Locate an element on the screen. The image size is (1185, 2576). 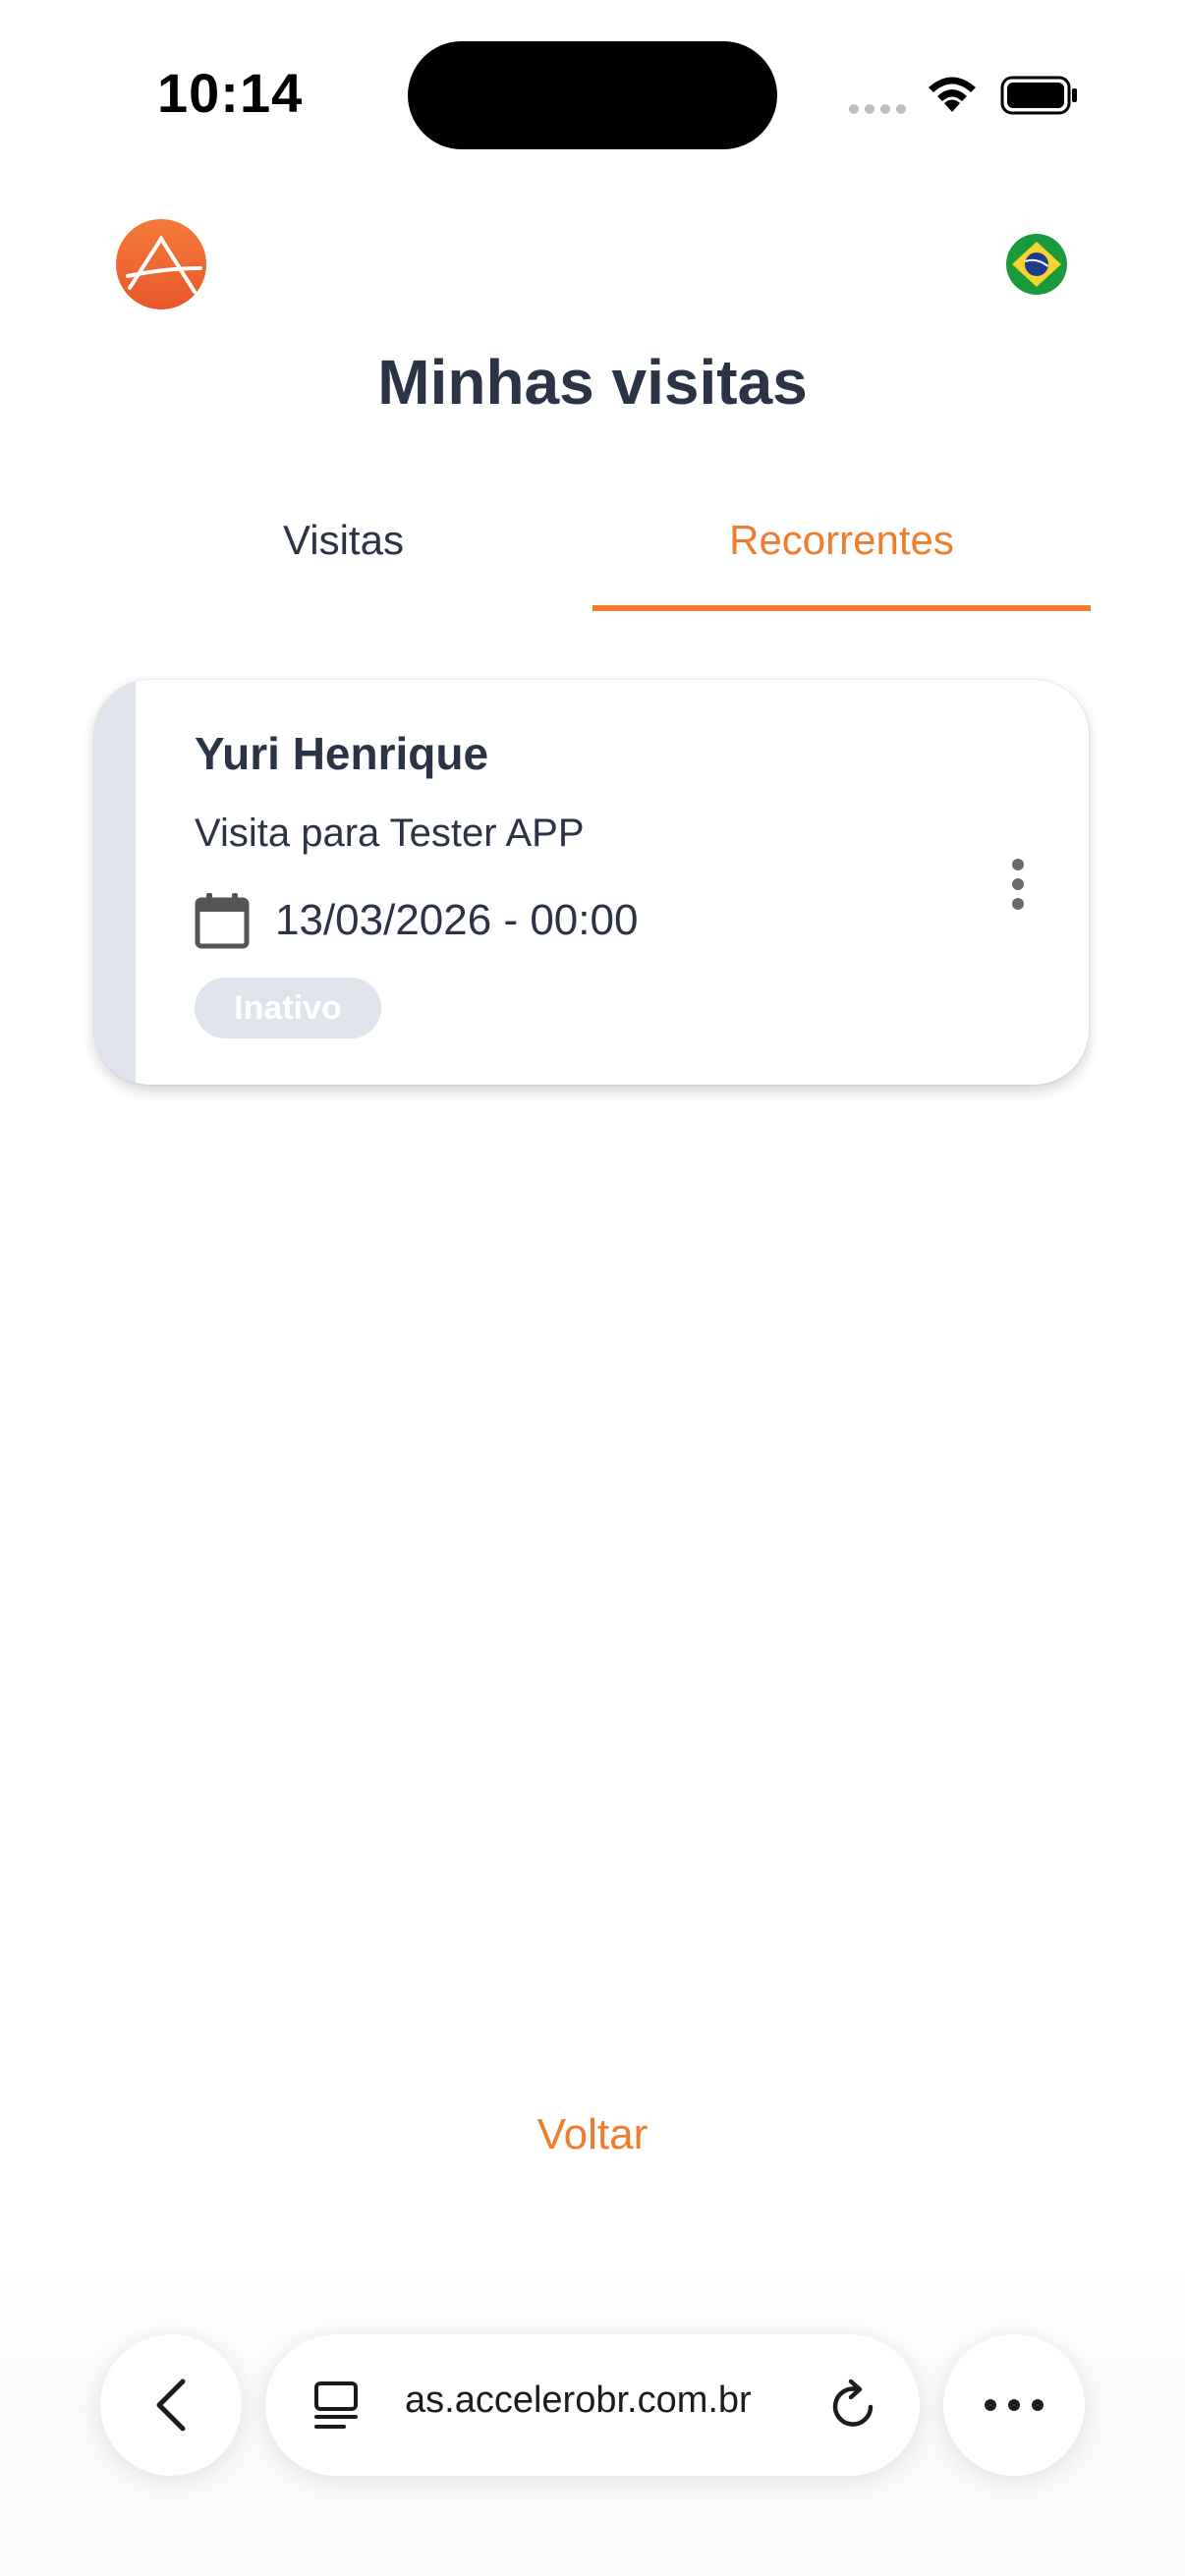
reload-icon is located at coordinates (854, 2405).